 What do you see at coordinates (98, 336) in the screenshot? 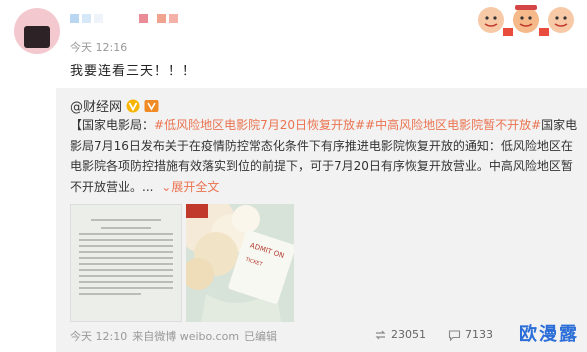
I see `repost-time: 今天 12:10` at bounding box center [98, 336].